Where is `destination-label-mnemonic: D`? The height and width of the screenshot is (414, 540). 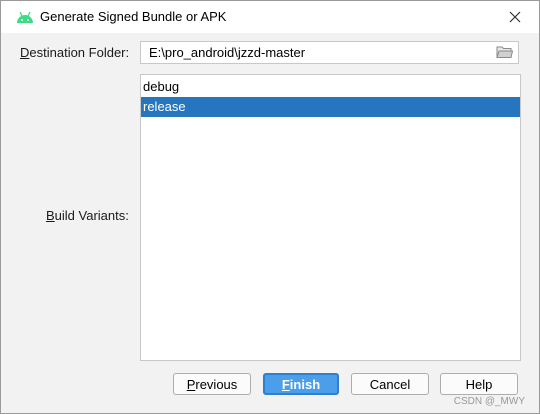
destination-label-mnemonic: D is located at coordinates (25, 52).